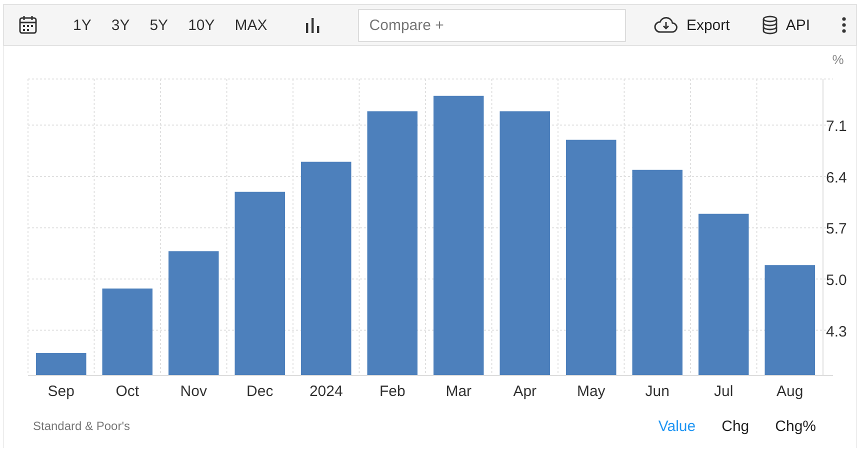  I want to click on range-button: 10Y, so click(201, 25).